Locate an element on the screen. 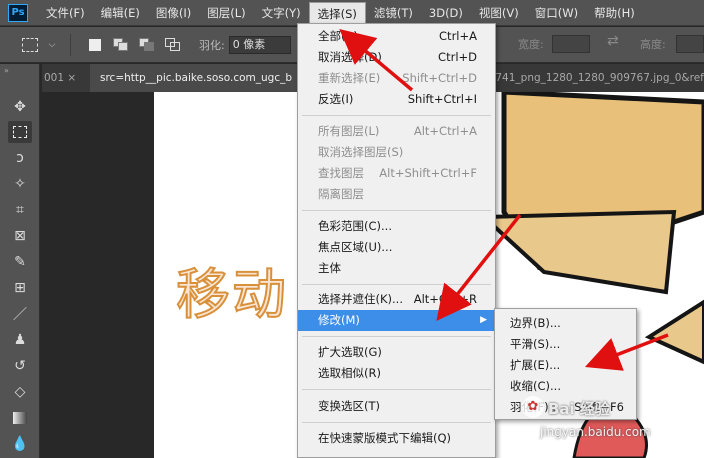  menu-item-deselect-layers: 取消选择图层(S) is located at coordinates (361, 152).